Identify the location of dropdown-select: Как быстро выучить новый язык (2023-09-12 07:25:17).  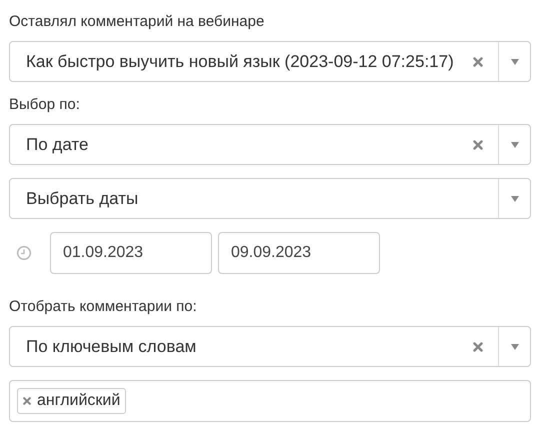
(270, 61).